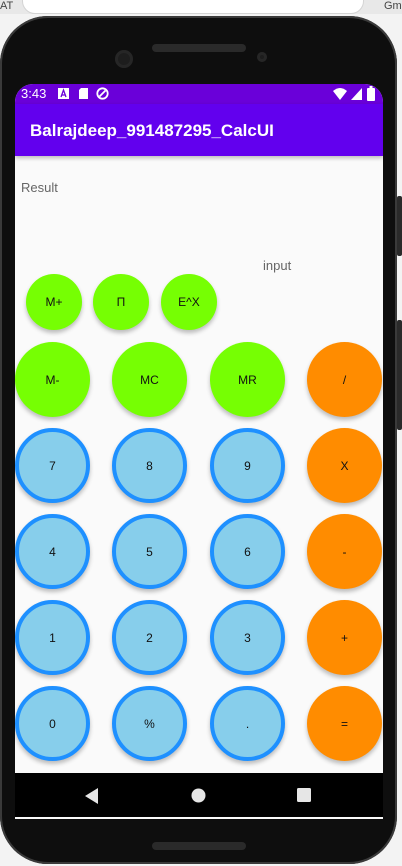 Image resolution: width=402 pixels, height=866 pixels. What do you see at coordinates (83, 93) in the screenshot?
I see `sd-card-icon` at bounding box center [83, 93].